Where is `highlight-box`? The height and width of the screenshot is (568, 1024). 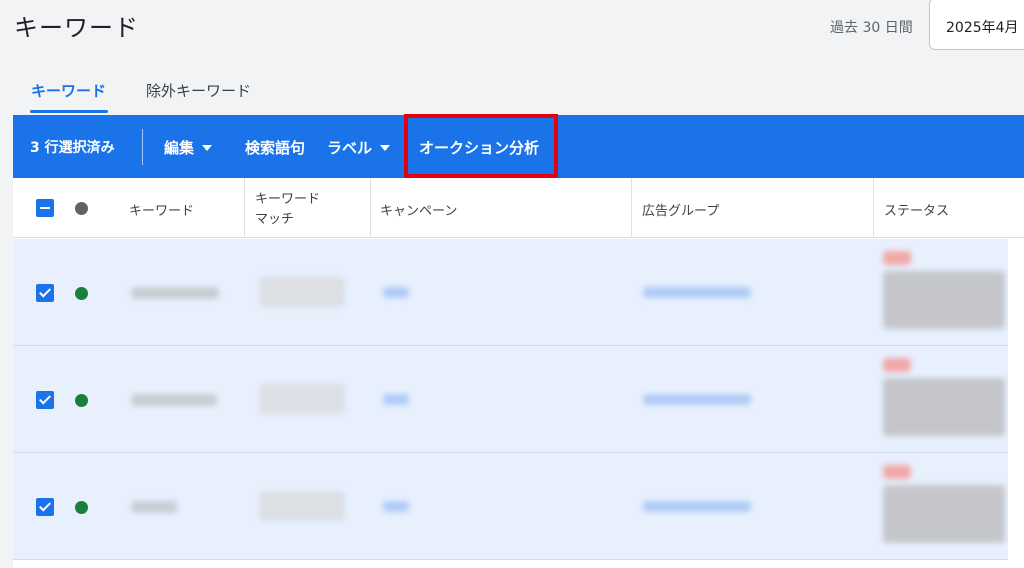
highlight-box is located at coordinates (481, 146).